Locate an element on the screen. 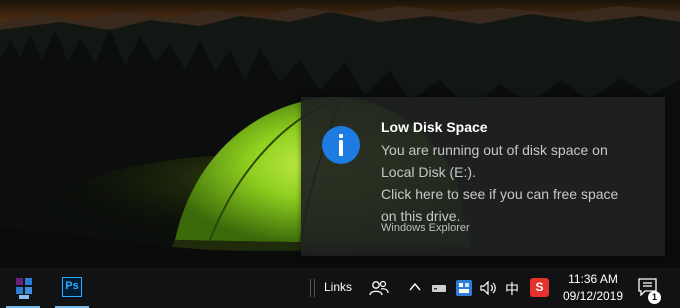 Image resolution: width=680 pixels, height=308 pixels. visual-studio-icon is located at coordinates (24, 288).